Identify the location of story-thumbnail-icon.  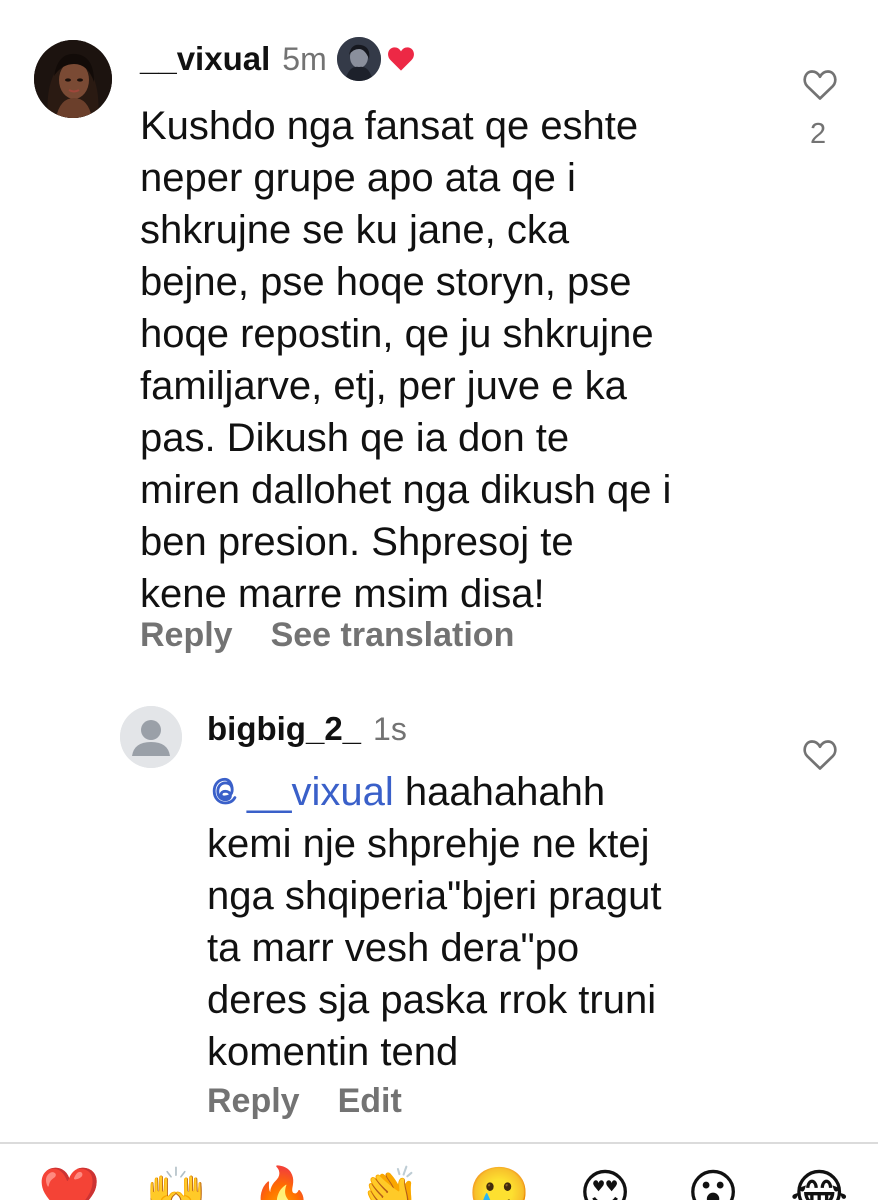
(358, 59).